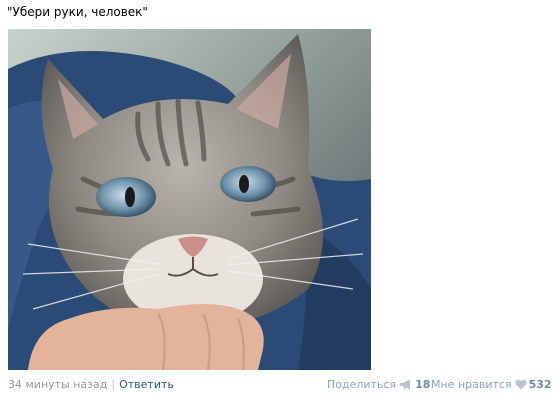  Describe the element at coordinates (77, 12) in the screenshot. I see `post-text: "Убери руки, человек"` at that location.